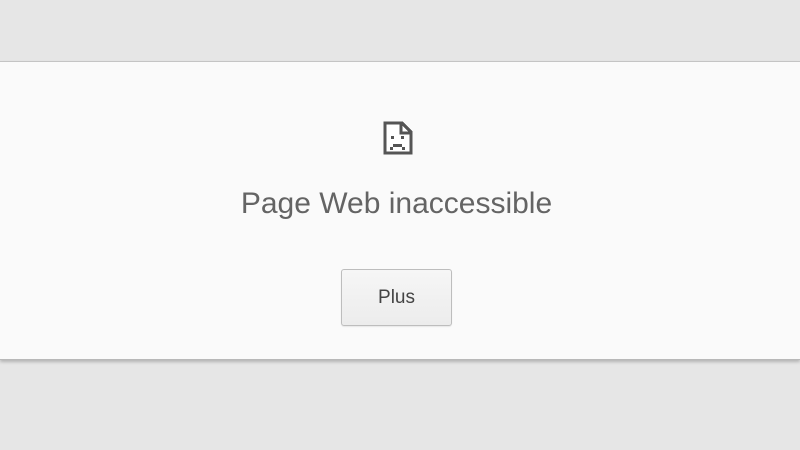 Image resolution: width=800 pixels, height=450 pixels. I want to click on more-button: Plus, so click(396, 297).